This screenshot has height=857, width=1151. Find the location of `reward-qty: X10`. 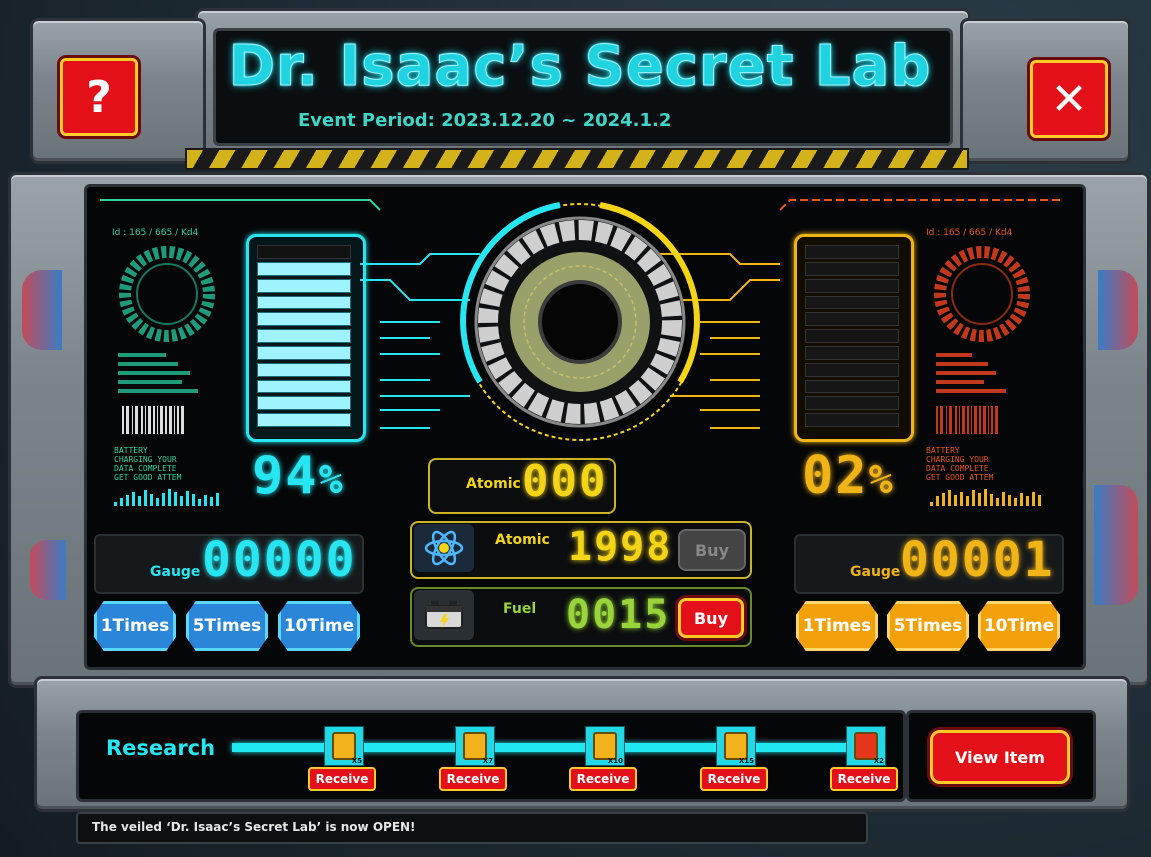

reward-qty: X10 is located at coordinates (615, 761).